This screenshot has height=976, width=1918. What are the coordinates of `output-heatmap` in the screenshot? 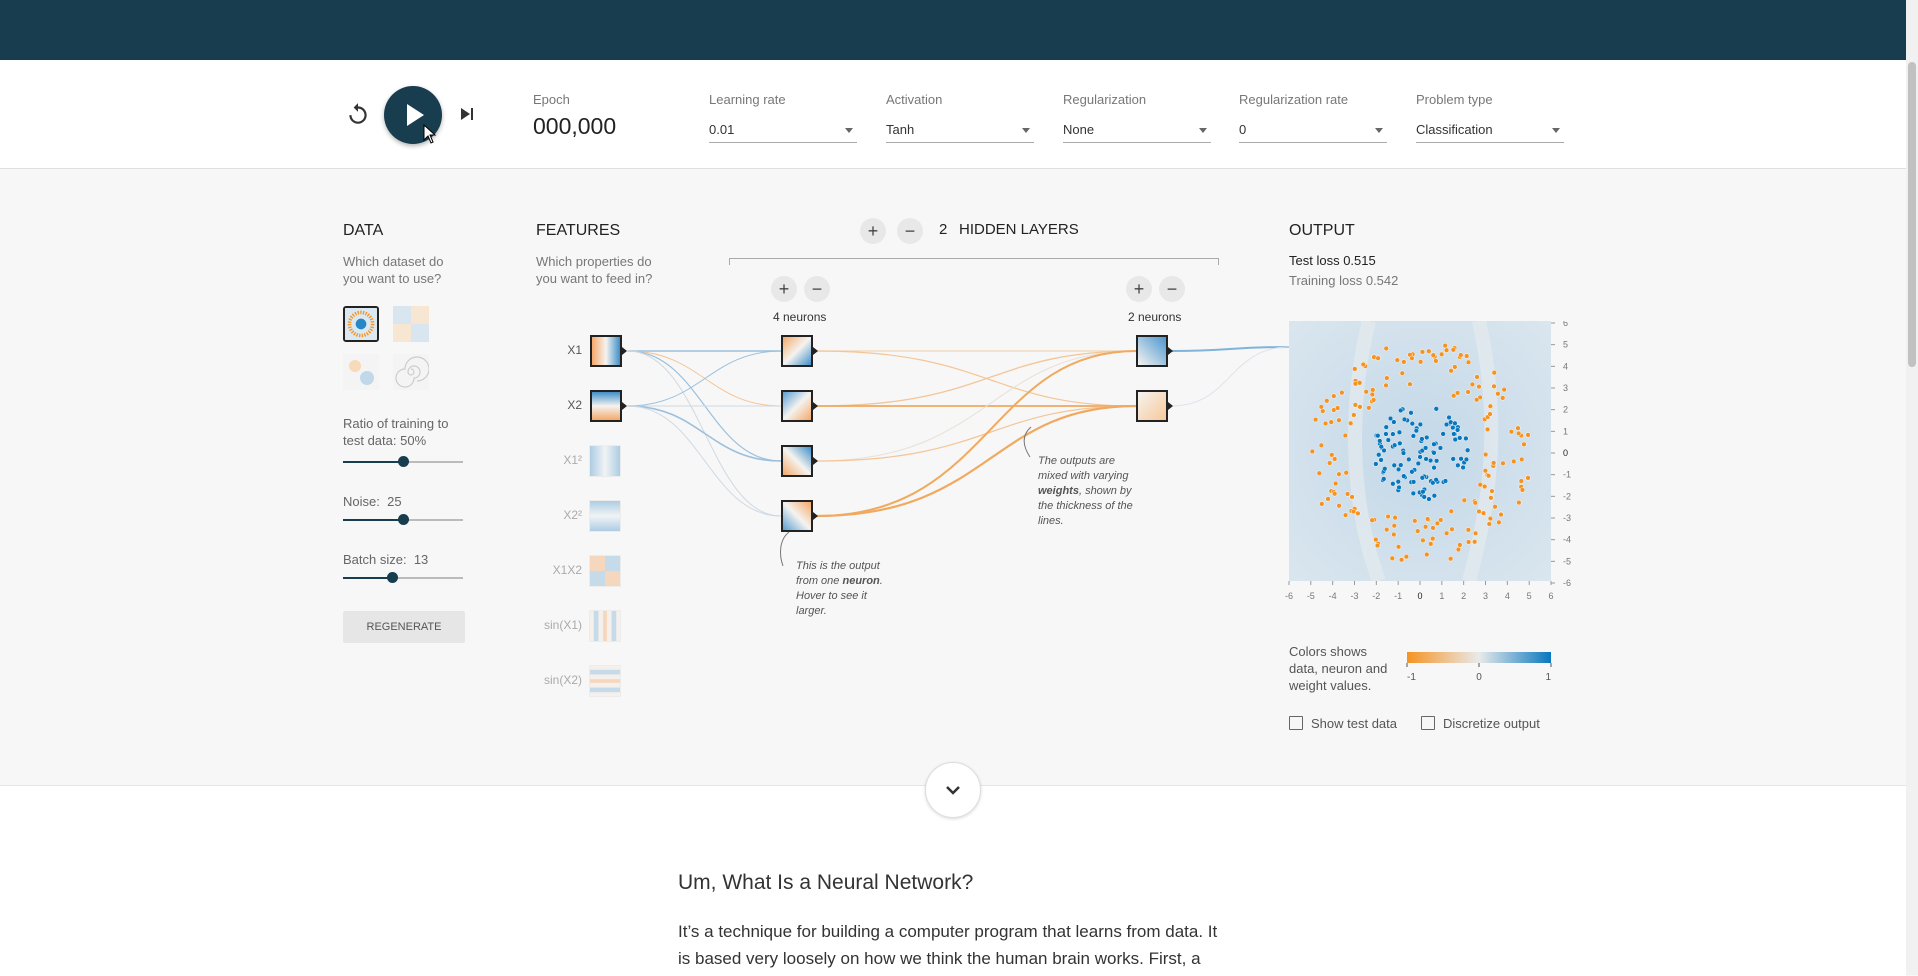 It's located at (1420, 451).